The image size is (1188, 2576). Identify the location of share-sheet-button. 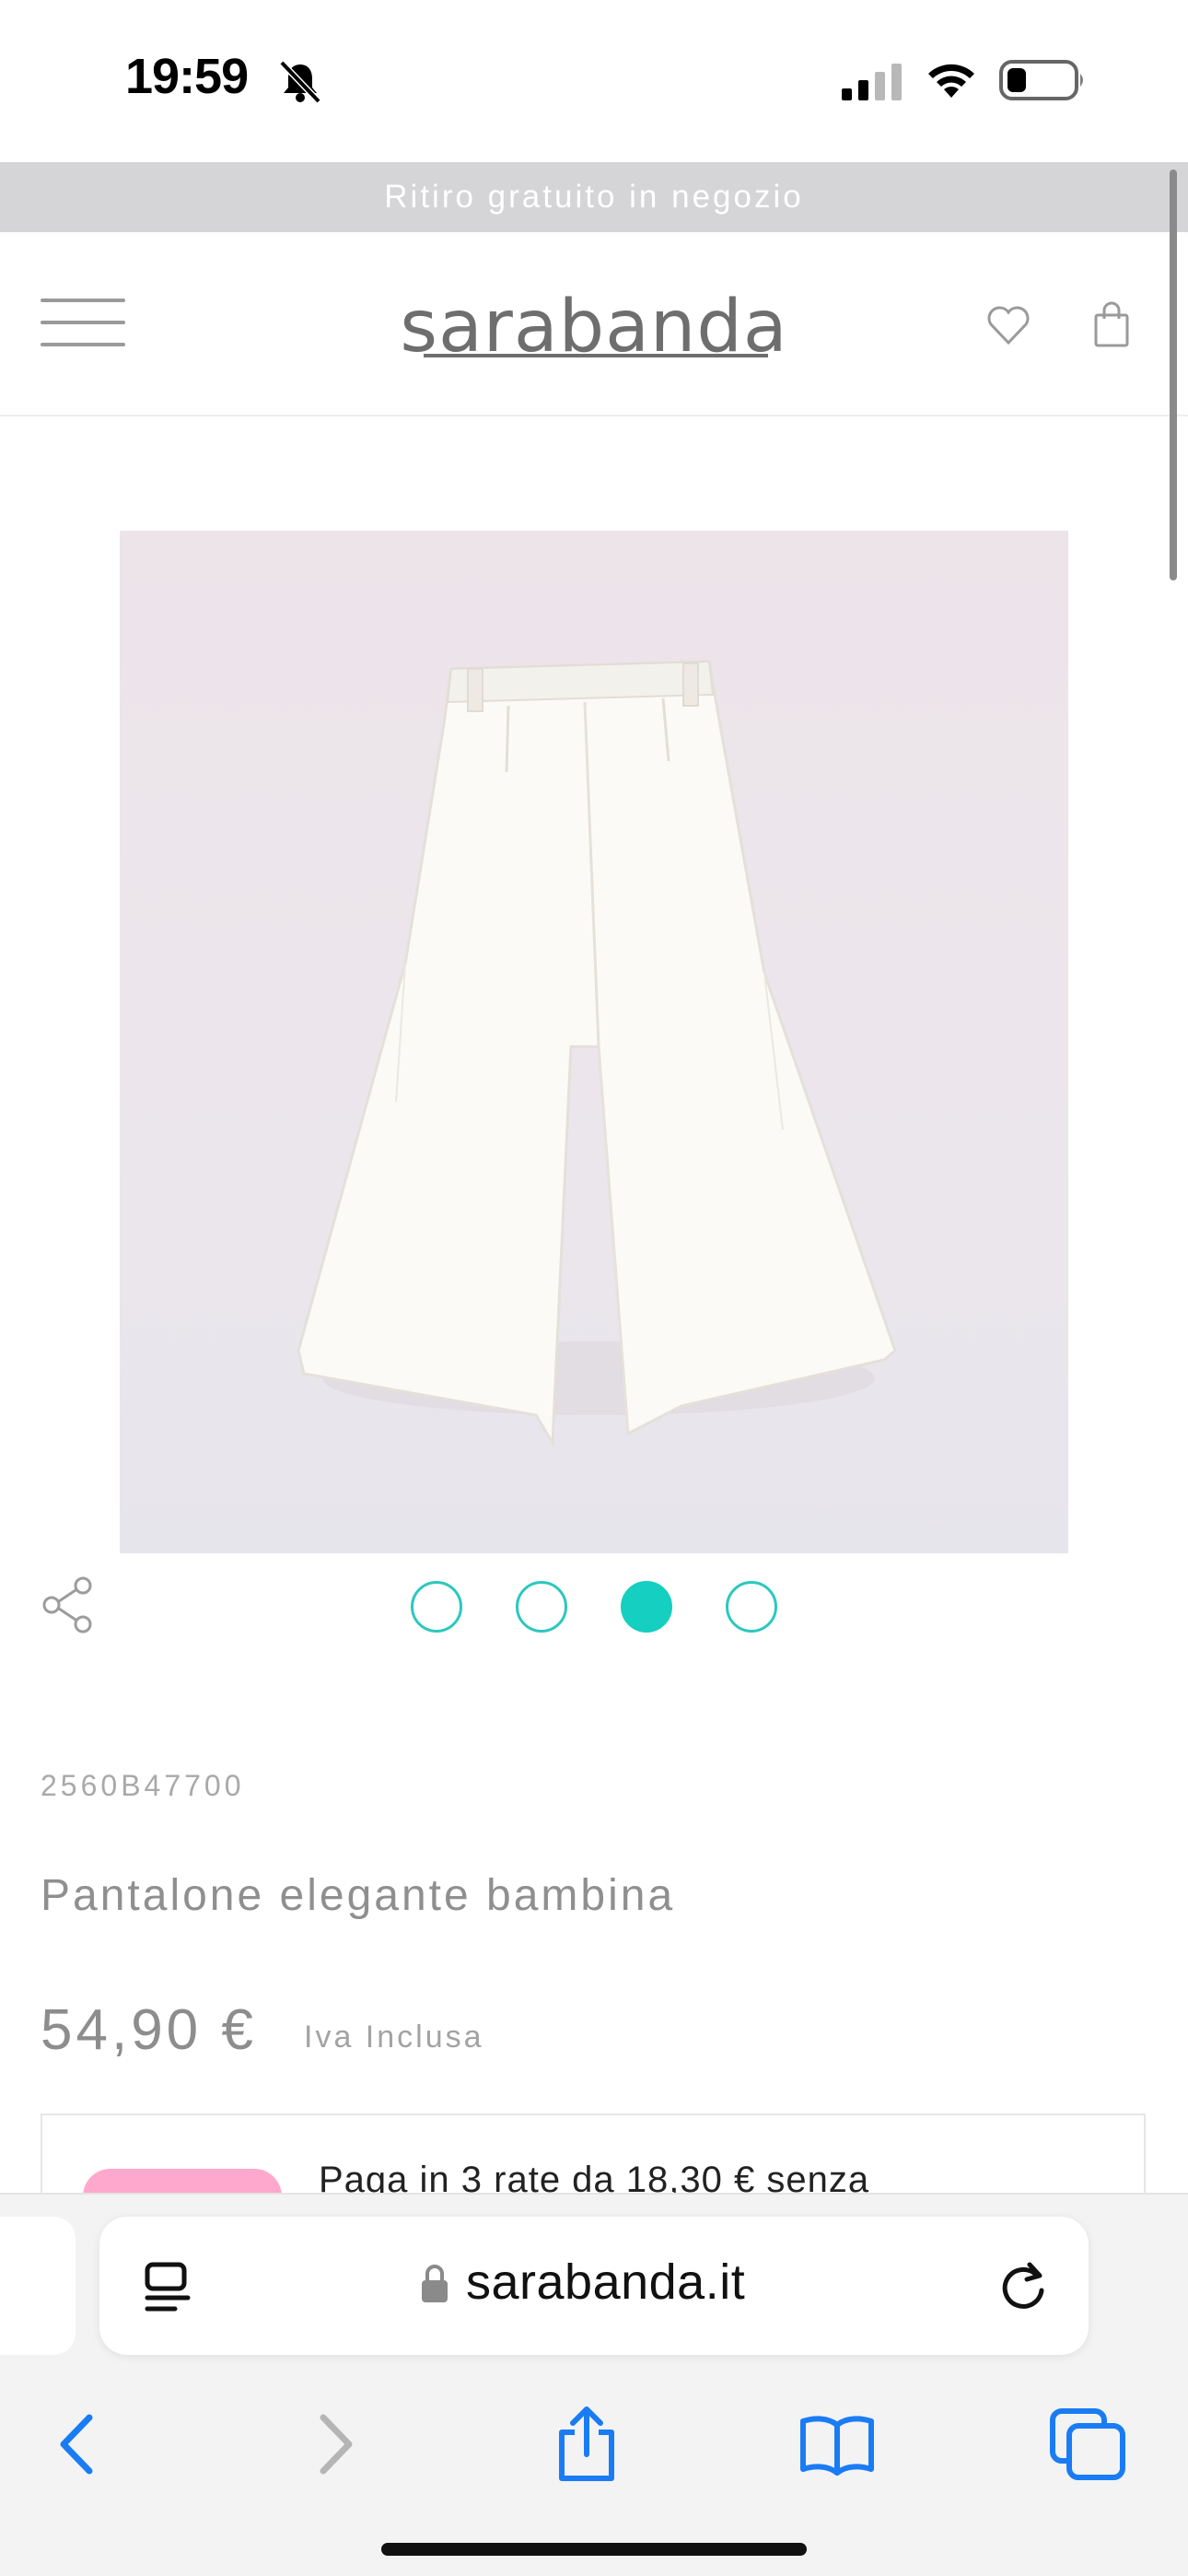
(586, 2444).